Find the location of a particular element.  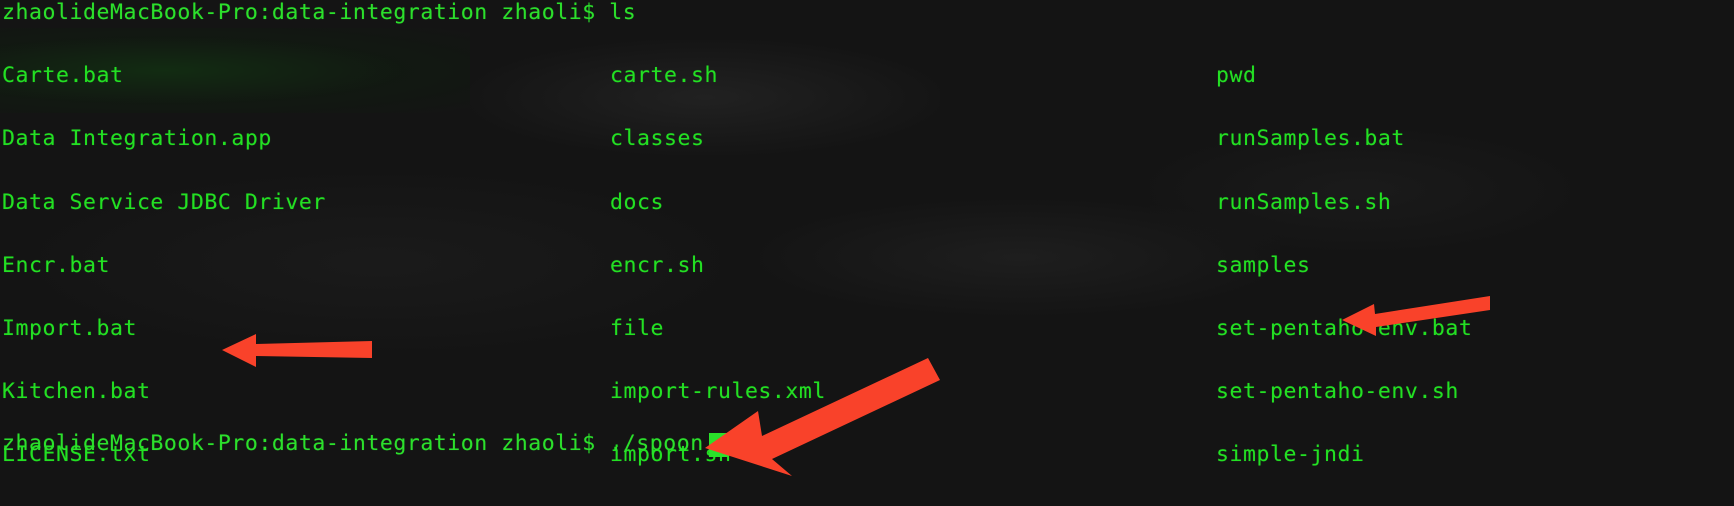

file-entry: Carte.bat is located at coordinates (272, 75).